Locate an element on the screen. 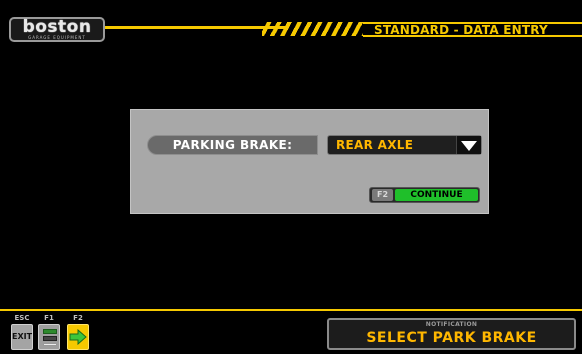 This screenshot has width=582, height=354. f2-key-label: F2 is located at coordinates (78, 318).